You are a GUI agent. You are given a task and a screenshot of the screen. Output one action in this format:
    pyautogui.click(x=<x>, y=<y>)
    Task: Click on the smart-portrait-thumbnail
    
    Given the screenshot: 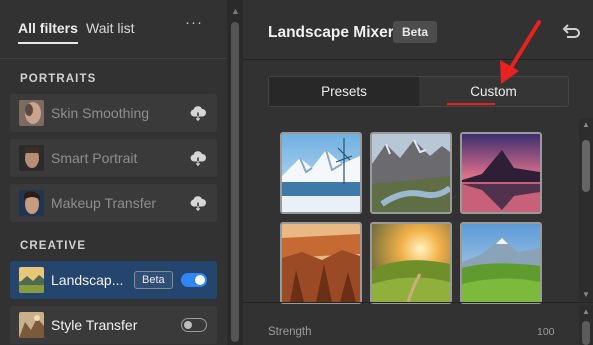 What is the action you would take?
    pyautogui.click(x=31, y=158)
    